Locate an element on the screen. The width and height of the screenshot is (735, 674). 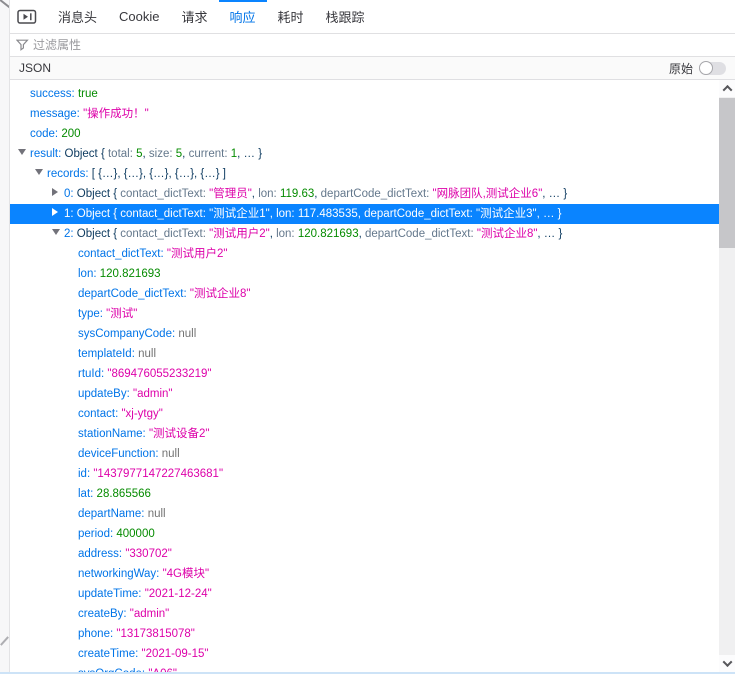
json-key: 2: is located at coordinates (70, 234).